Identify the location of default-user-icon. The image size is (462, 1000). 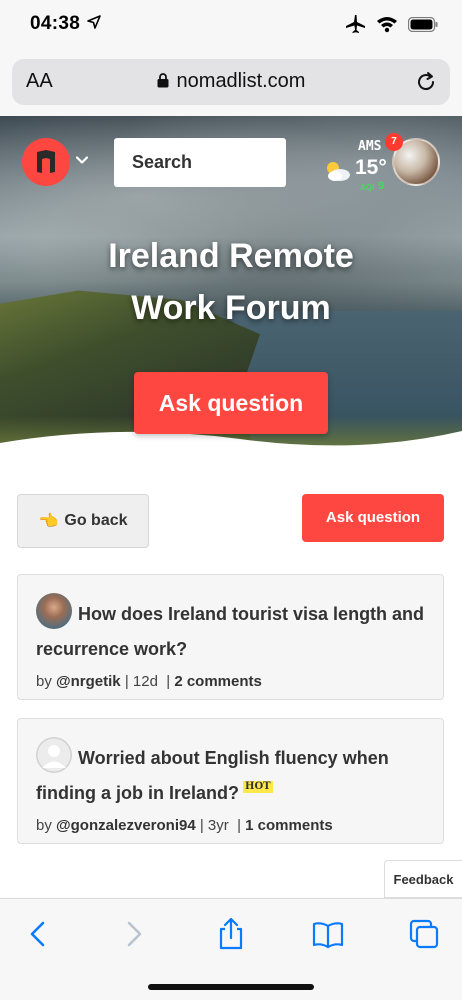
(54, 755).